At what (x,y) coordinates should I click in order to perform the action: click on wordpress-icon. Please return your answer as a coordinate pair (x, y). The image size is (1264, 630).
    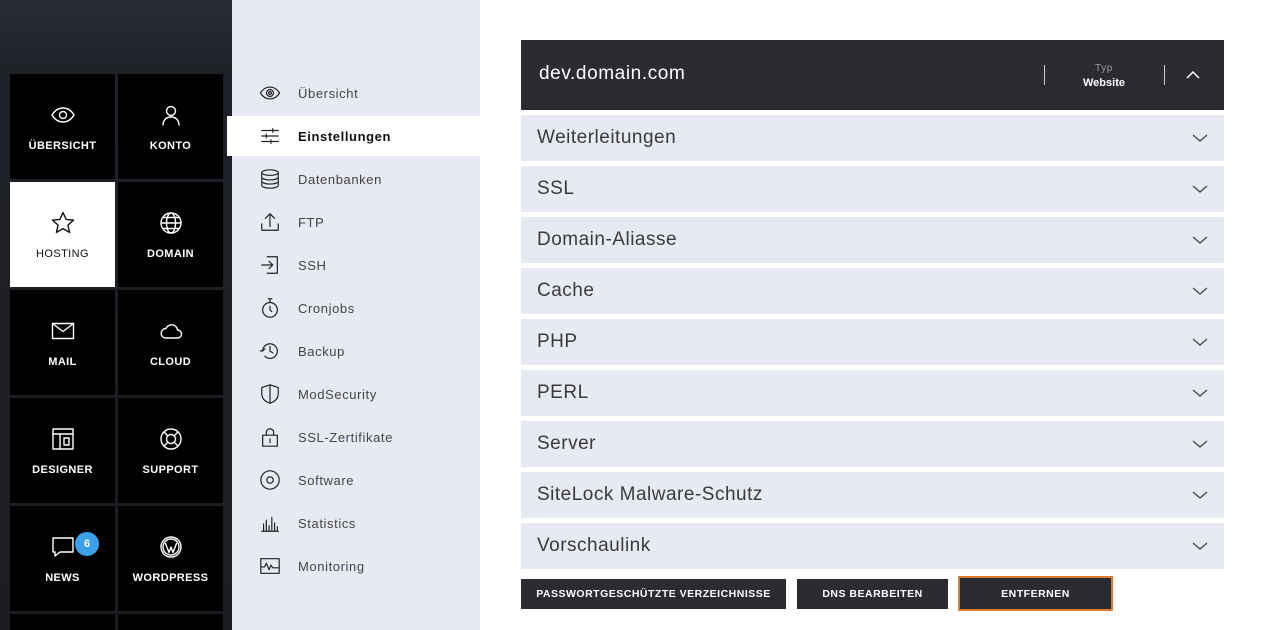
    Looking at the image, I should click on (170, 546).